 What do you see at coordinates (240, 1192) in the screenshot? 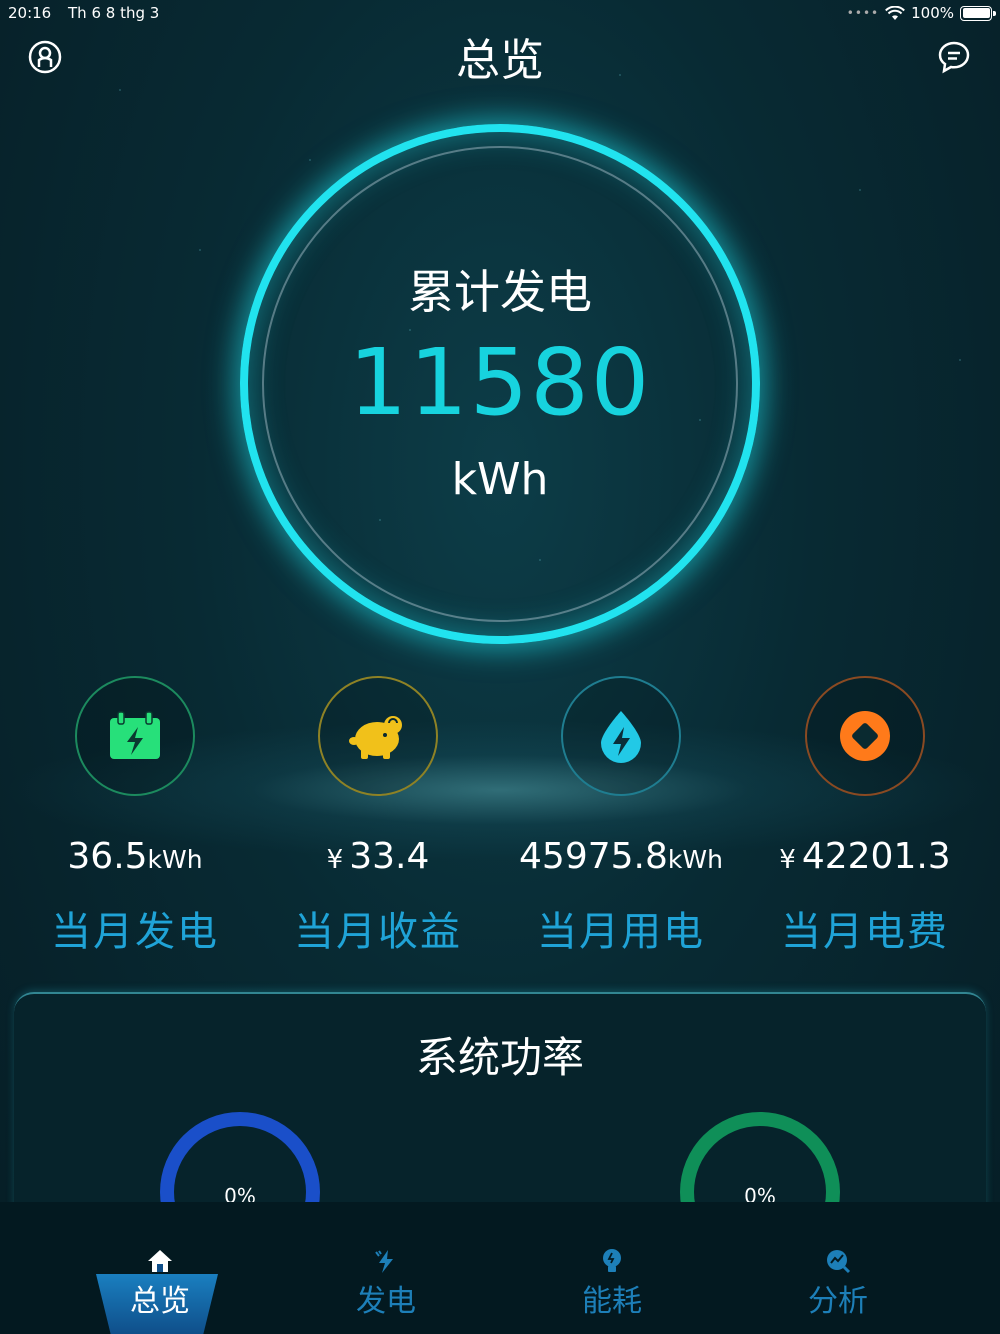
I see `power-gauge-left: 0%` at bounding box center [240, 1192].